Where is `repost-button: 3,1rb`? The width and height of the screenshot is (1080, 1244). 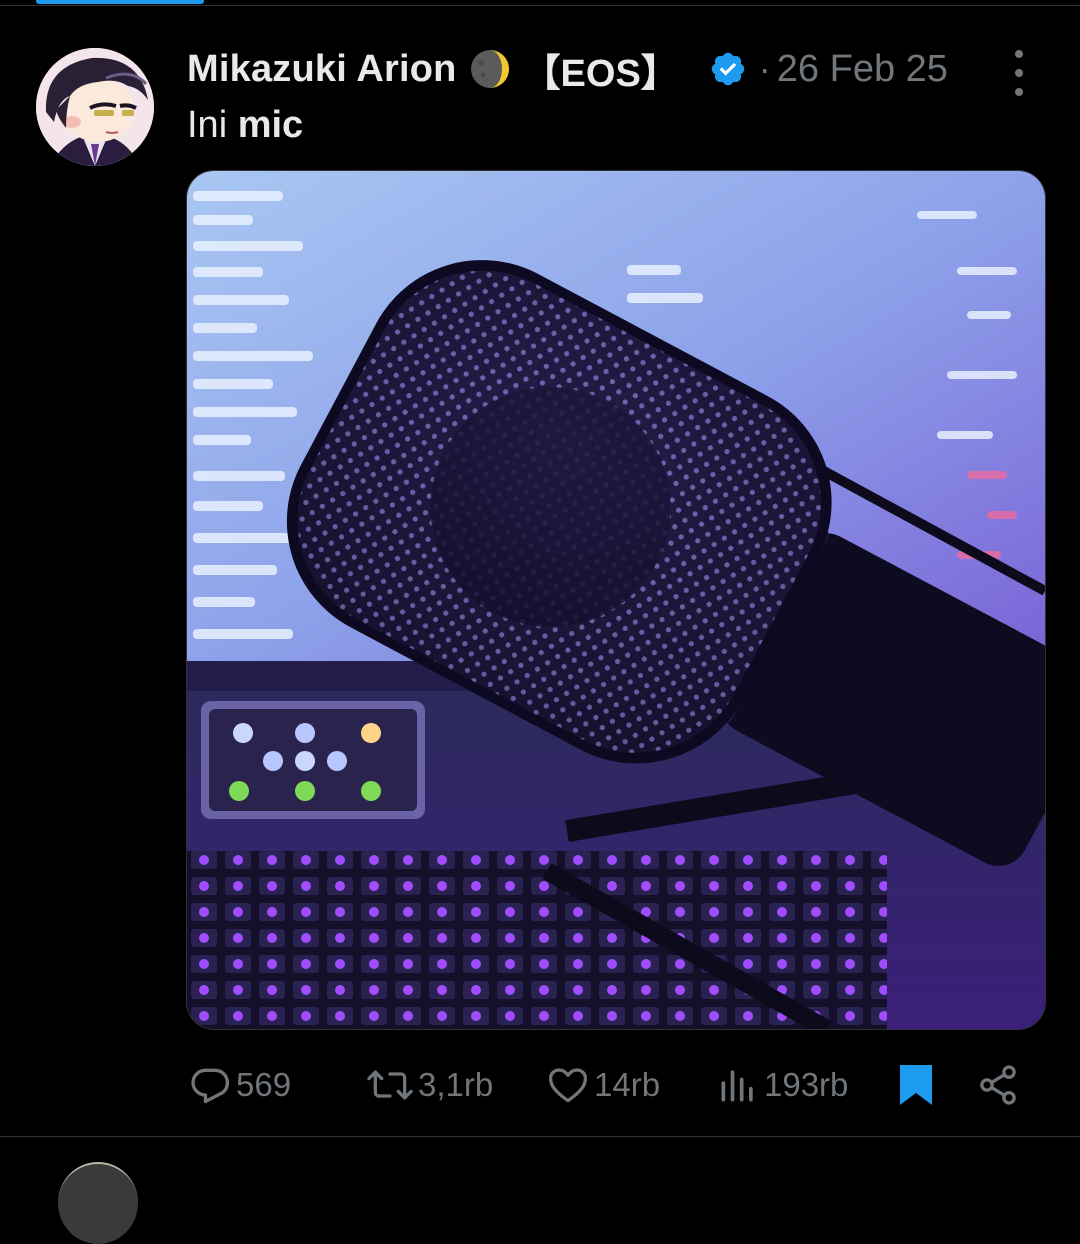 repost-button: 3,1rb is located at coordinates (429, 1085).